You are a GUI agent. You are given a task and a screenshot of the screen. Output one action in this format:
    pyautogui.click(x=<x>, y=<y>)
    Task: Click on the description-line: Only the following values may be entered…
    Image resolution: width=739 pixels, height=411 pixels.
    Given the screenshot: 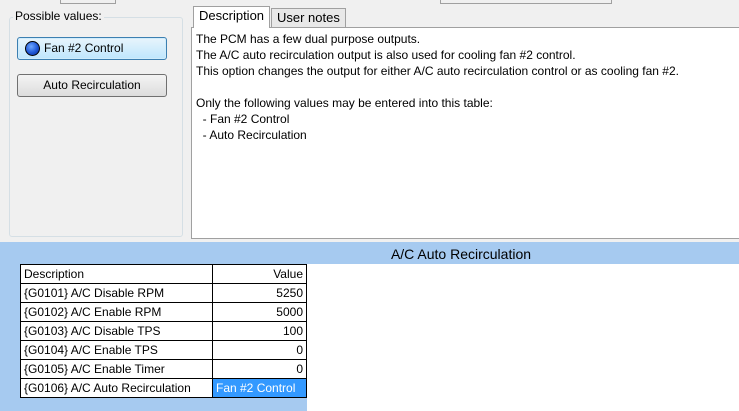 What is the action you would take?
    pyautogui.click(x=344, y=103)
    